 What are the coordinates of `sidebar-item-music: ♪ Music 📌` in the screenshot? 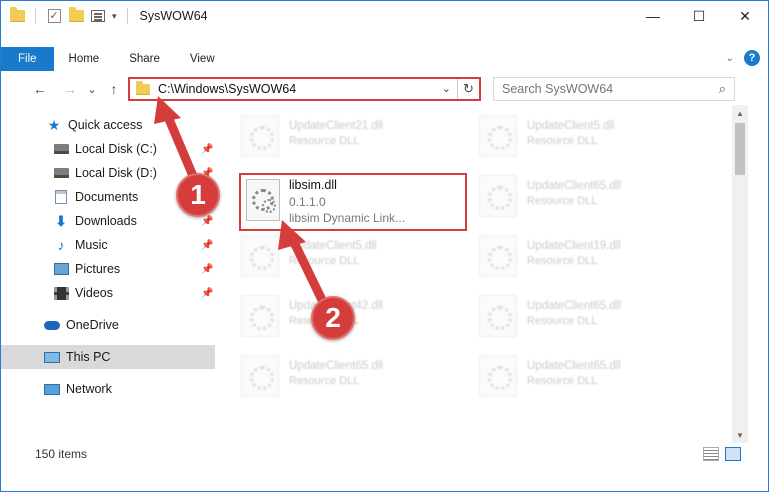 It's located at (108, 245).